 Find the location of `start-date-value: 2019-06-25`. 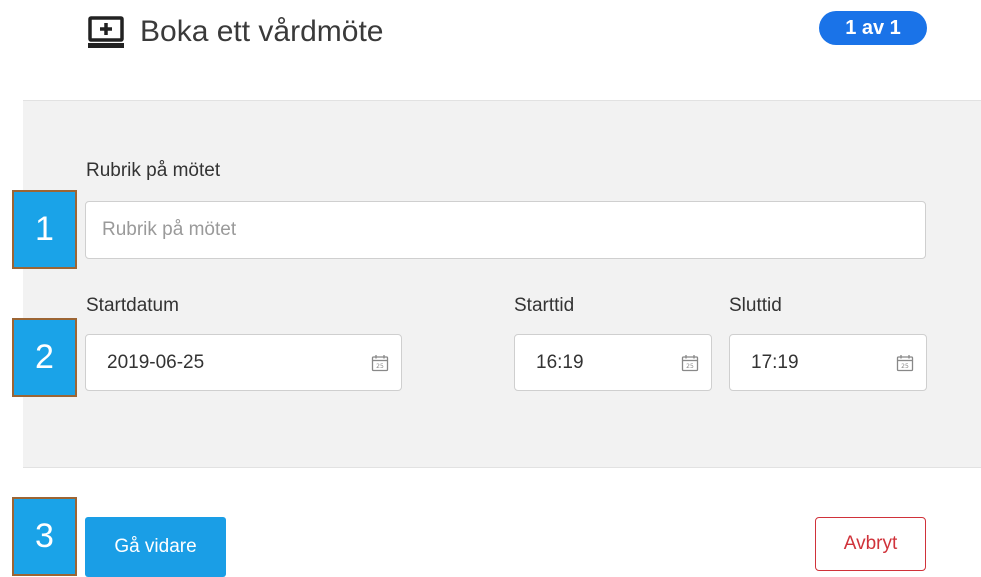

start-date-value: 2019-06-25 is located at coordinates (156, 362).